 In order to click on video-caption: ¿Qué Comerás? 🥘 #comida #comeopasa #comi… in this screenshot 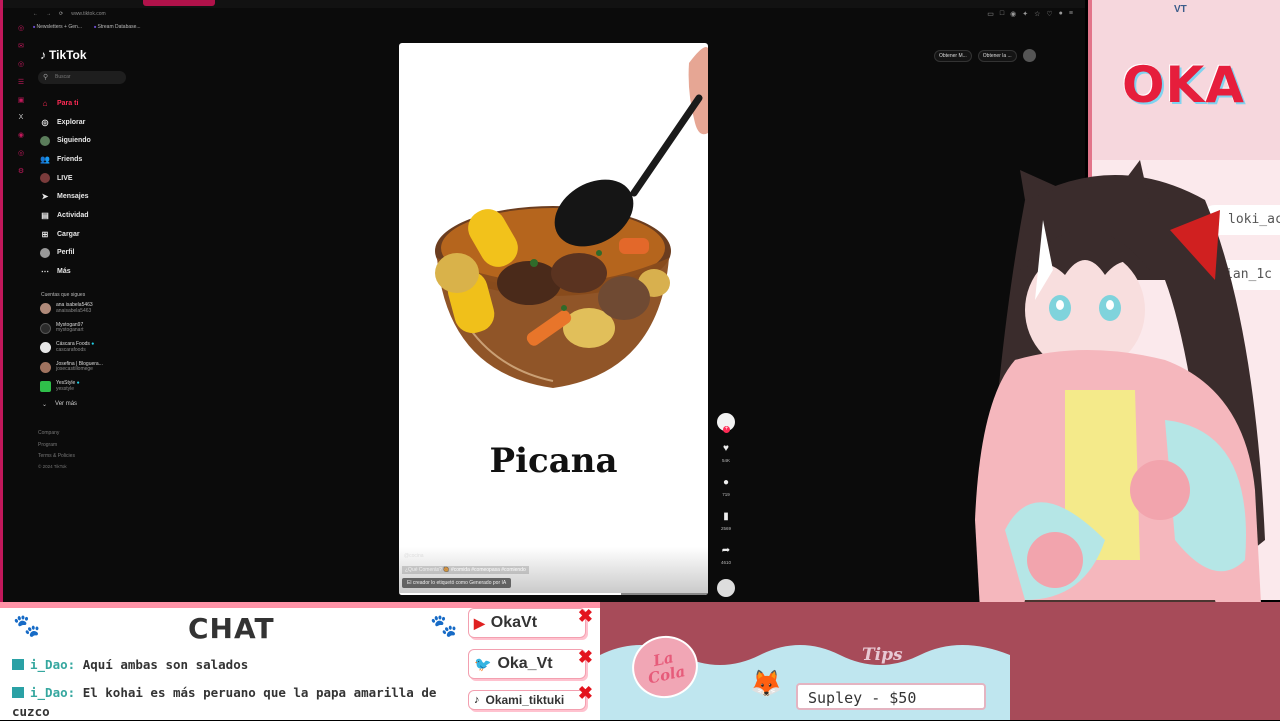, I will do `click(465, 570)`.